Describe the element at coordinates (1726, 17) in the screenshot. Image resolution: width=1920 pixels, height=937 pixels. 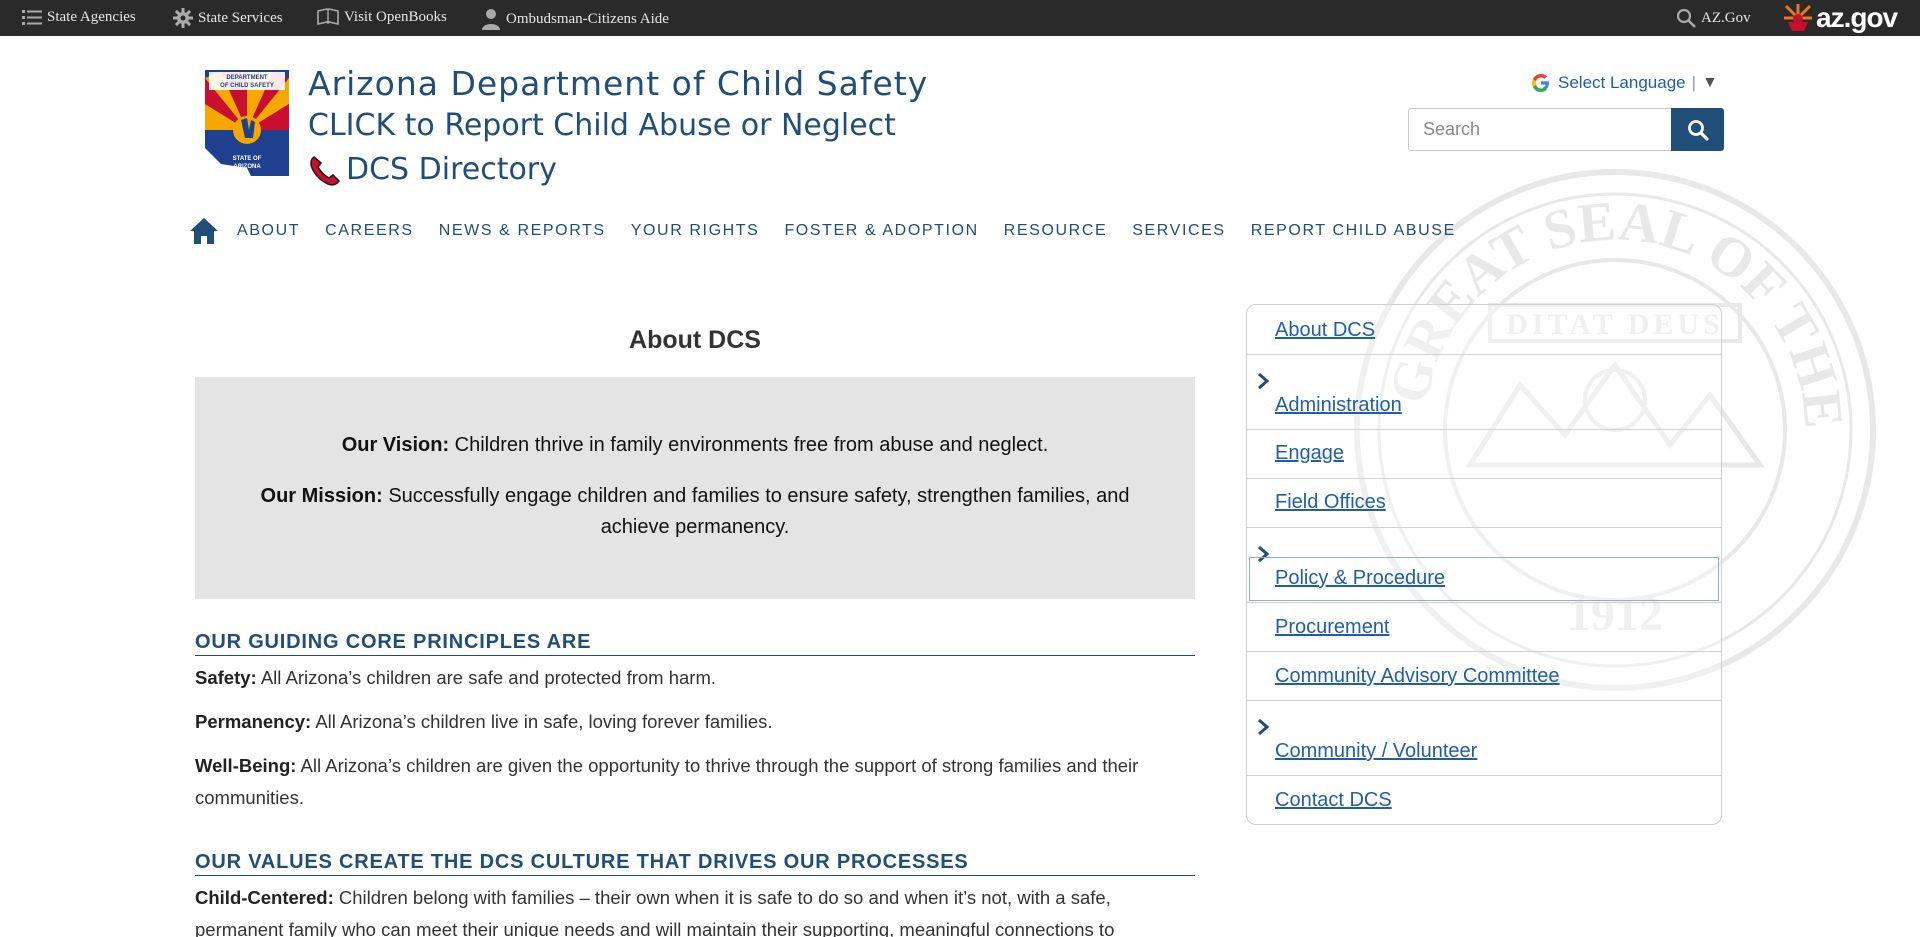
I see `azgov-label: AZ.Gov` at that location.